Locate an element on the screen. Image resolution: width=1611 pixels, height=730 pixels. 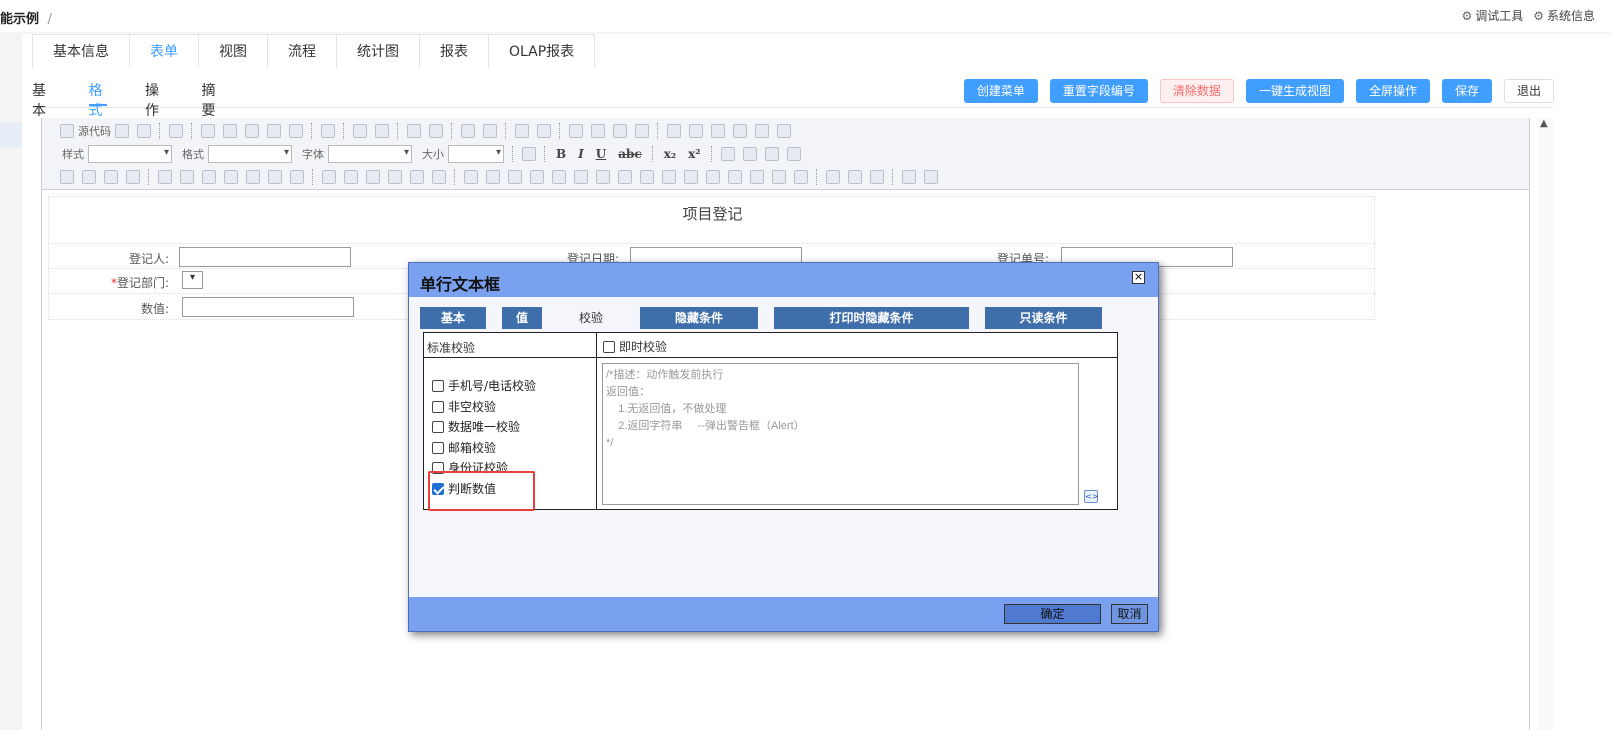
check-email: 邮箱校验 is located at coordinates (464, 447).